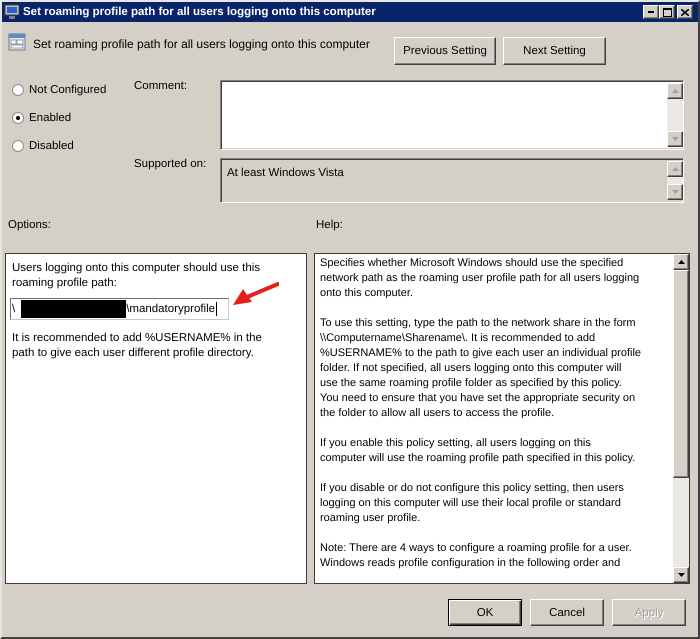  I want to click on comment-field, so click(452, 115).